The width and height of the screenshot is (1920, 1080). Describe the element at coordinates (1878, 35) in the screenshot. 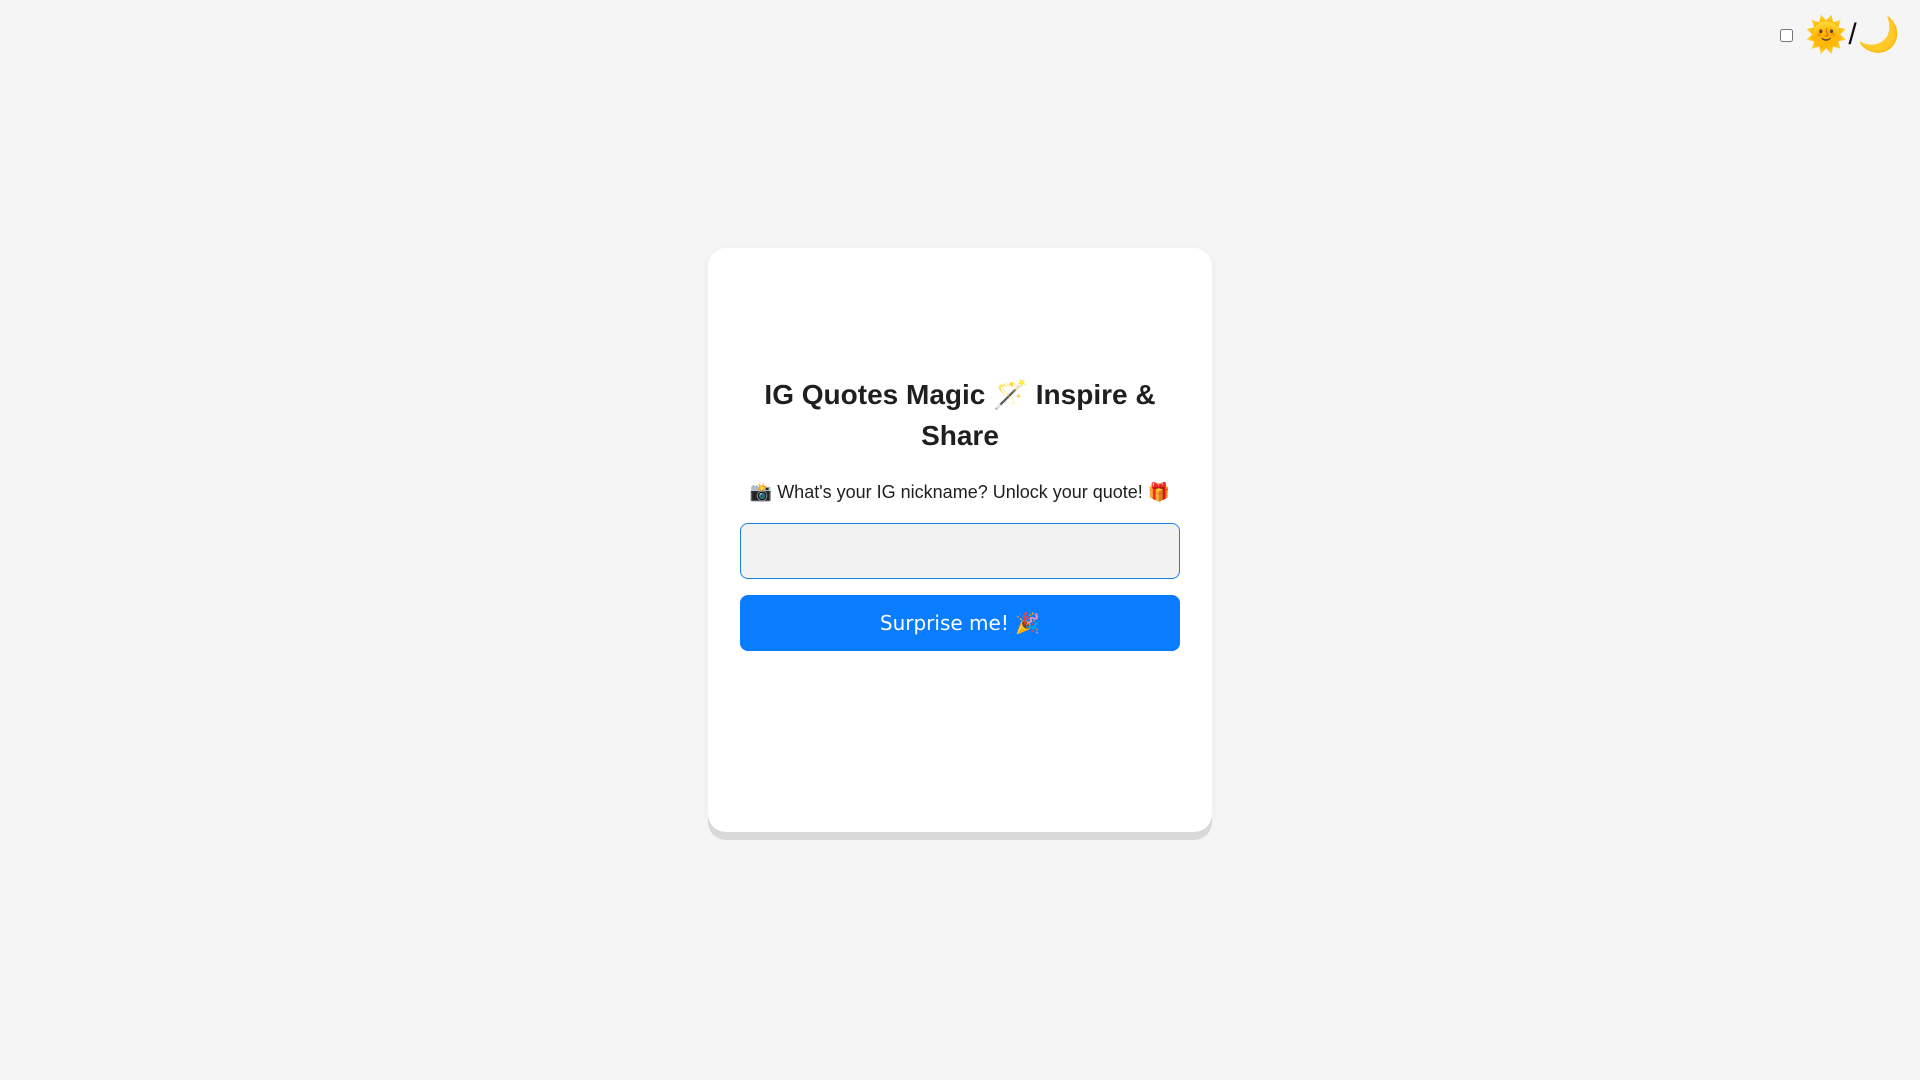

I see `moon-icon: 🌙` at that location.